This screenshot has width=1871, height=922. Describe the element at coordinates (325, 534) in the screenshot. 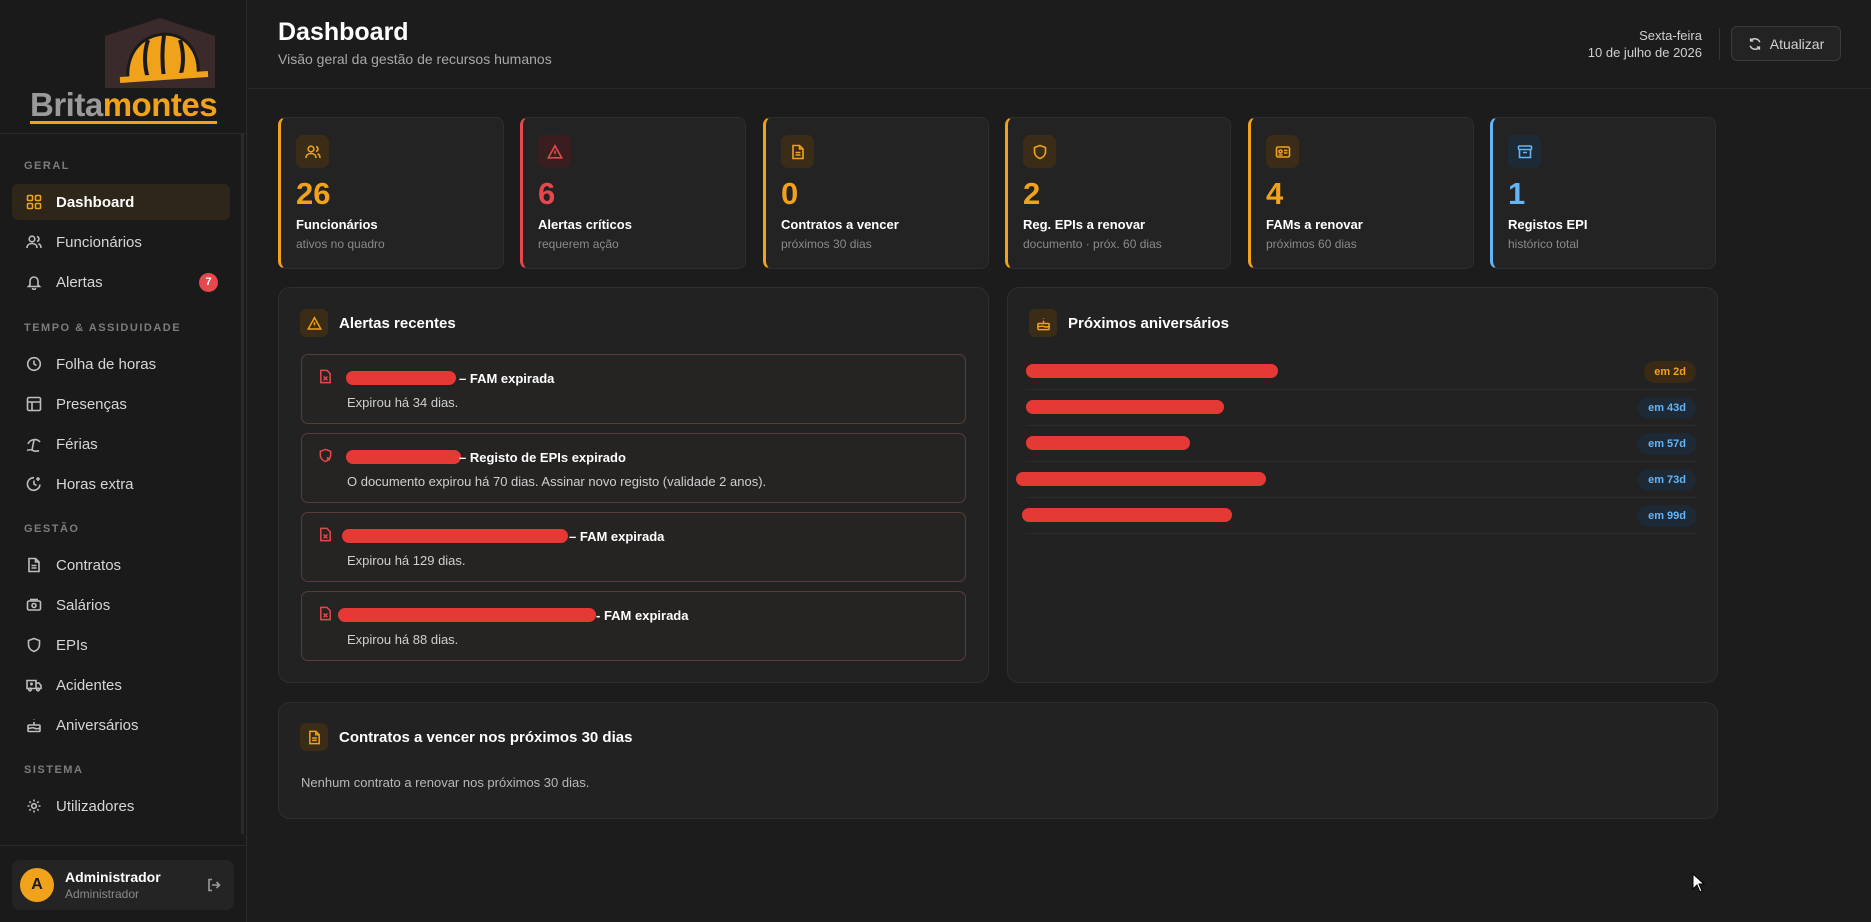

I see `document-x-icon` at that location.